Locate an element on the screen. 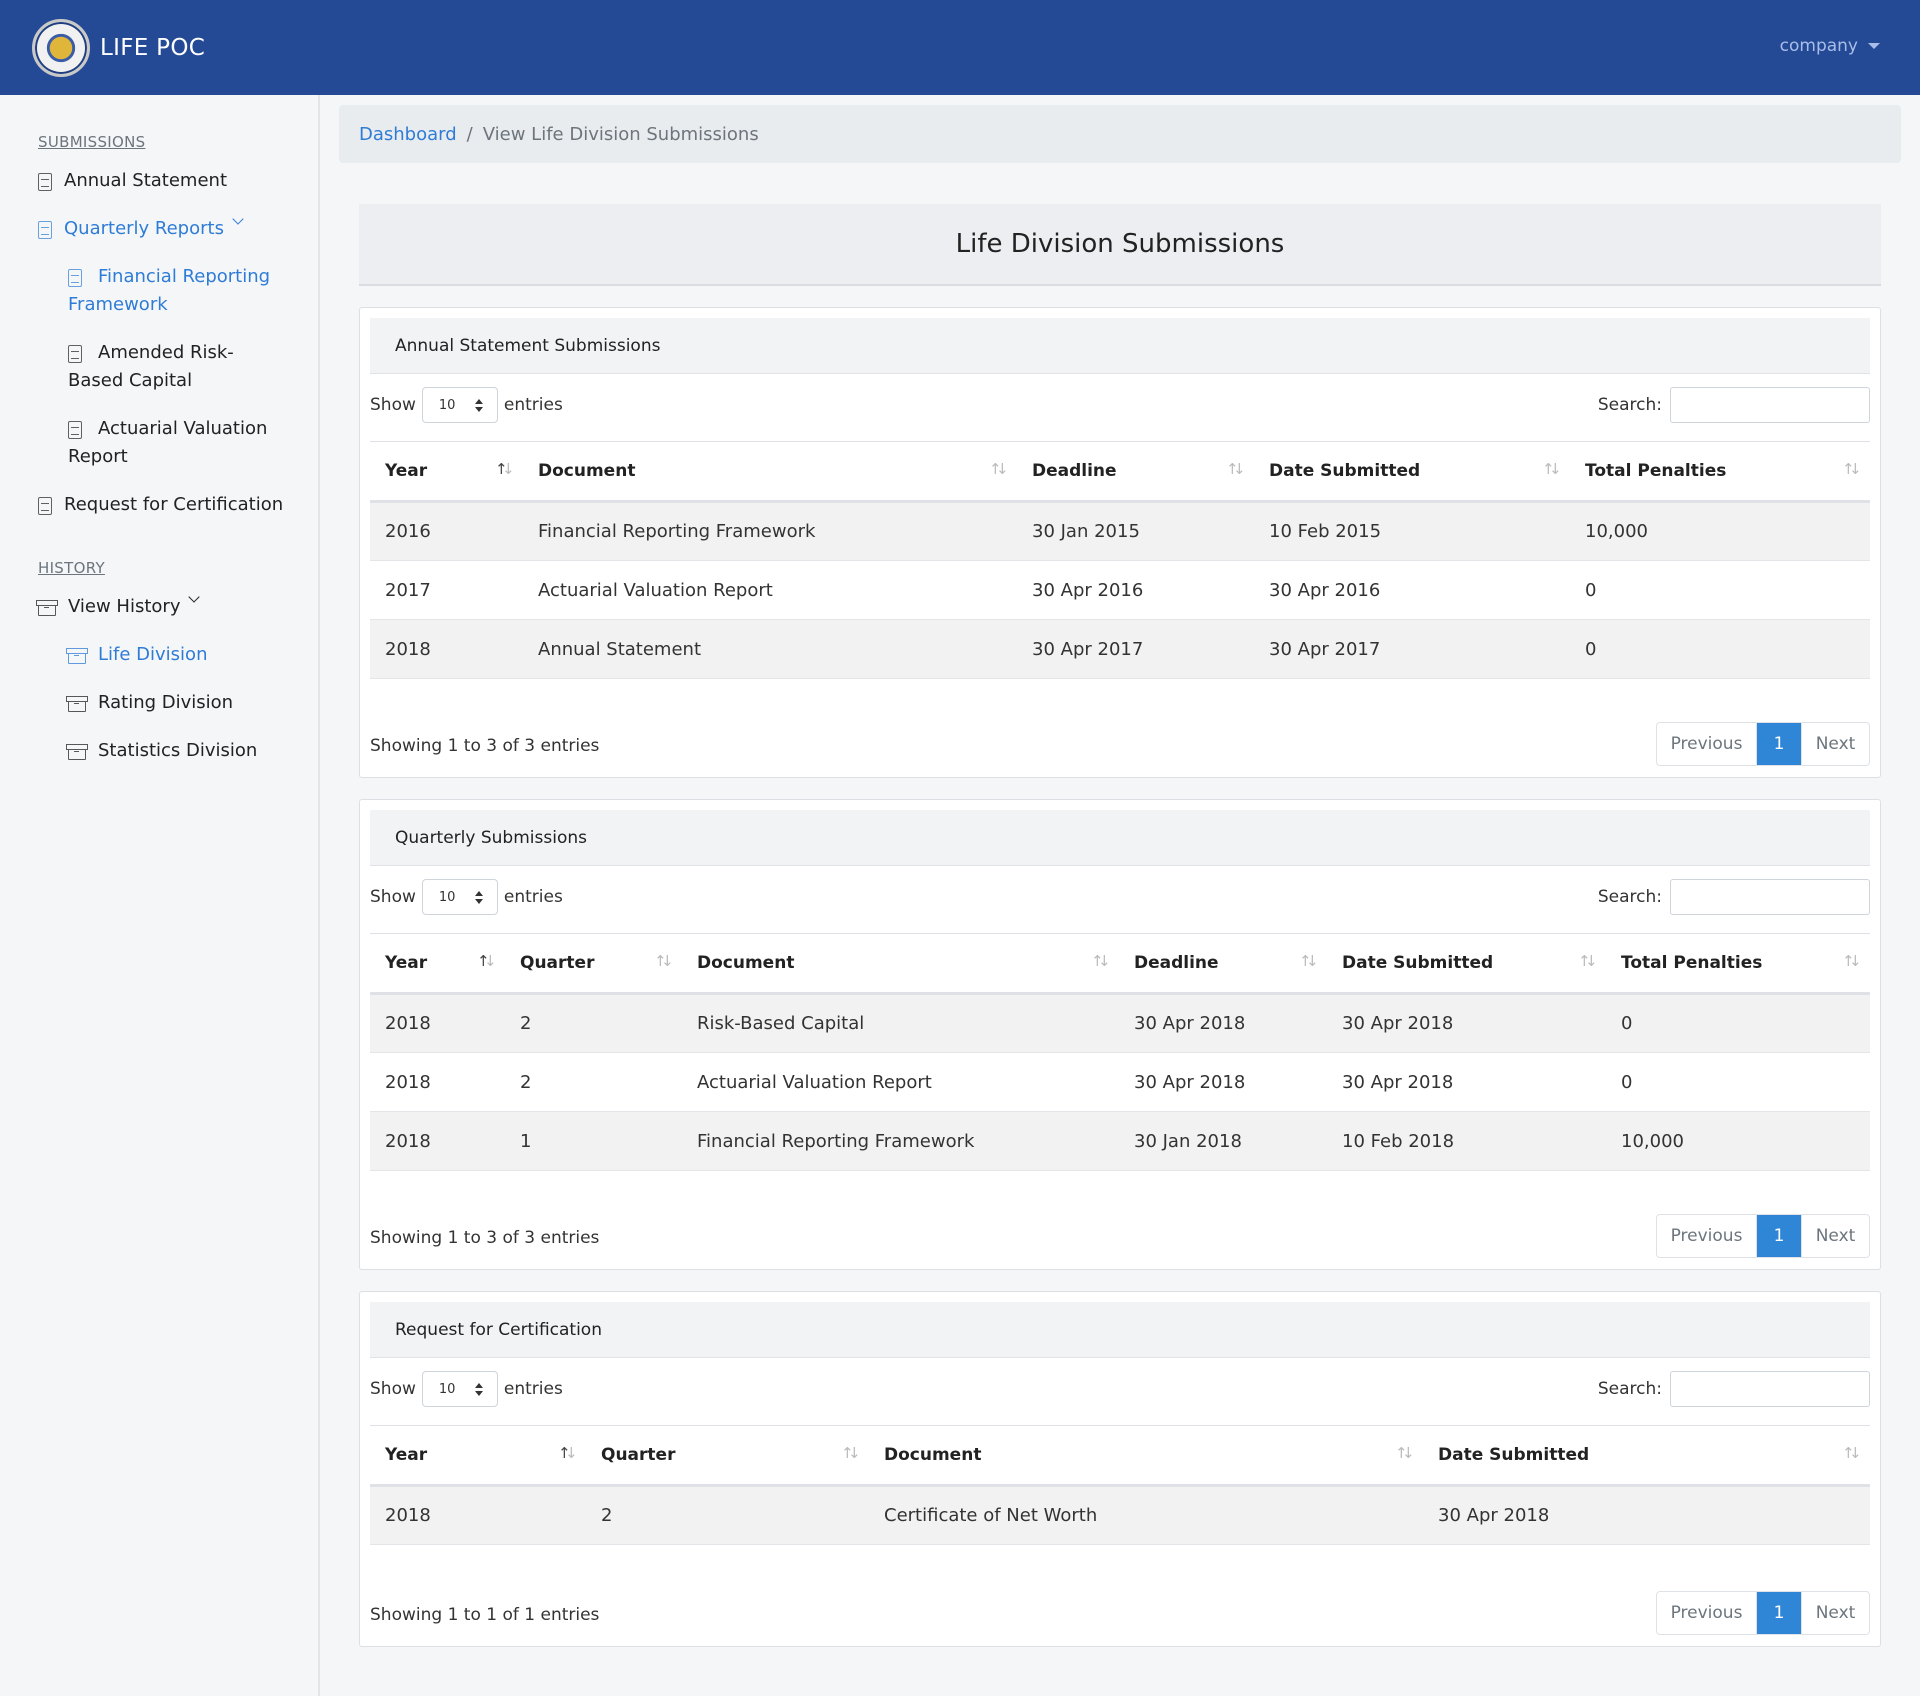 The width and height of the screenshot is (1920, 1696). archive-icon is located at coordinates (47, 608).